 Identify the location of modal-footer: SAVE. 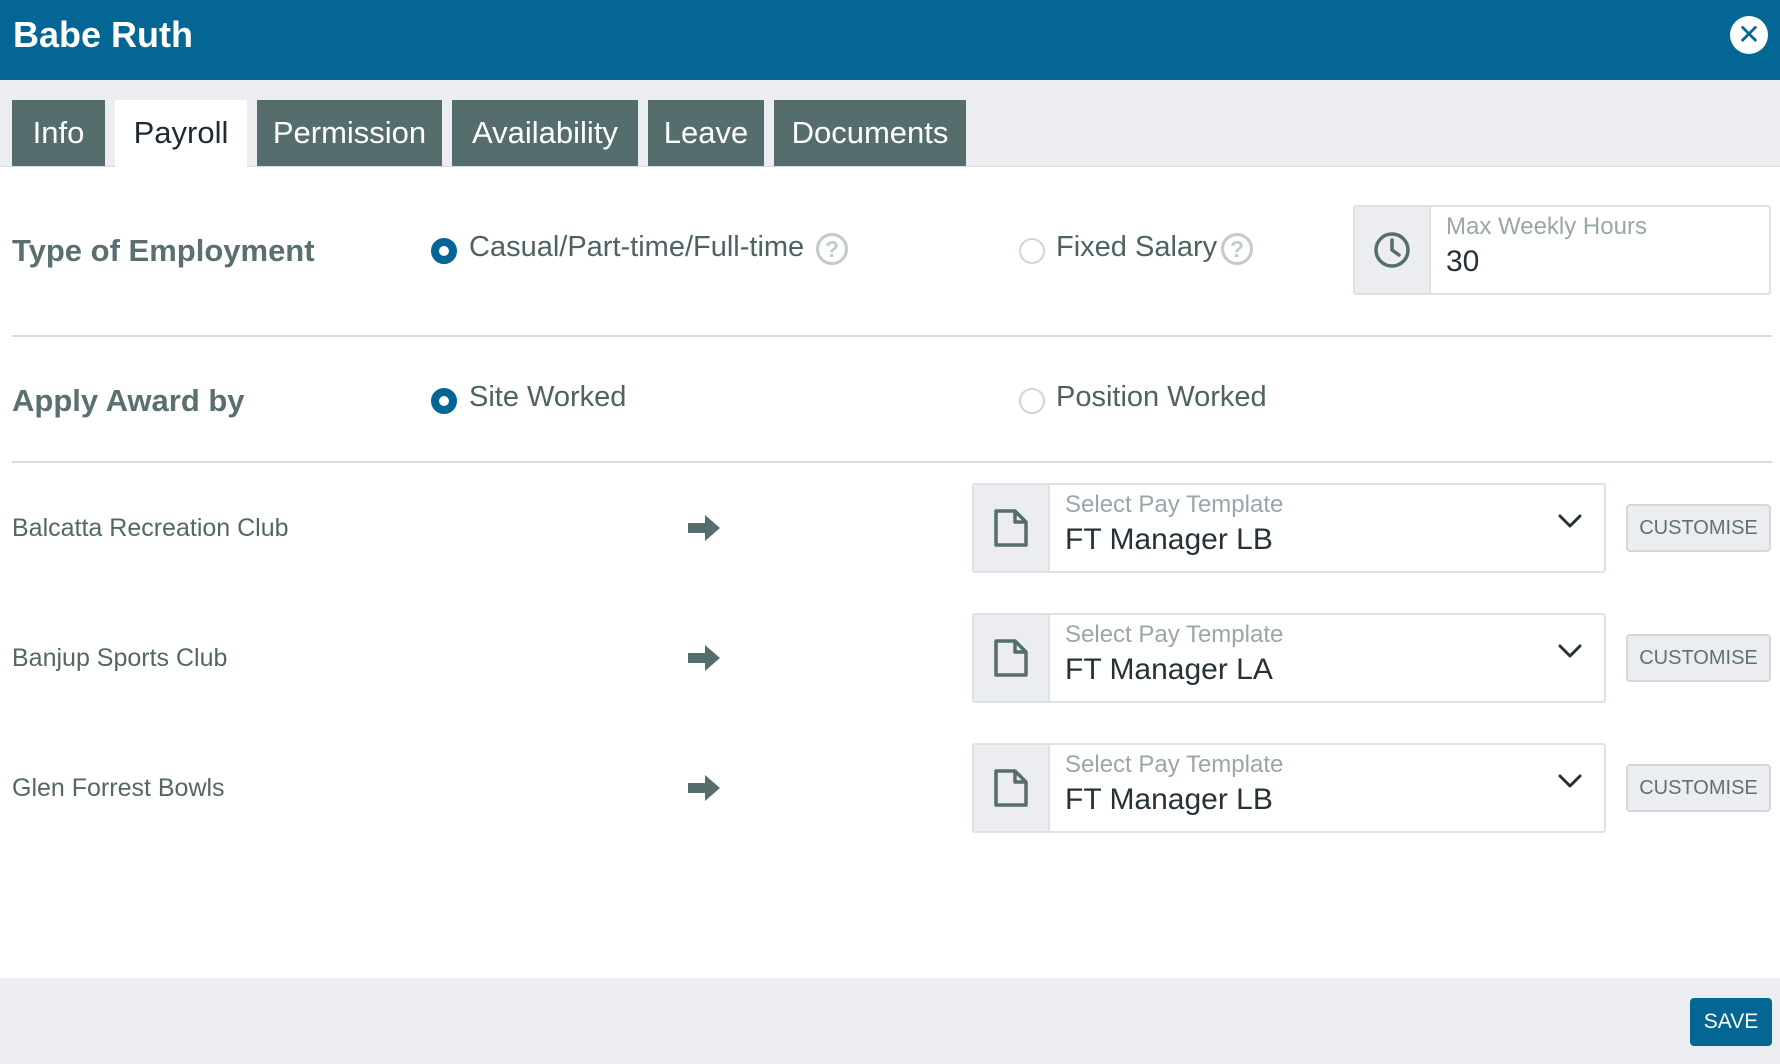
(890, 1021).